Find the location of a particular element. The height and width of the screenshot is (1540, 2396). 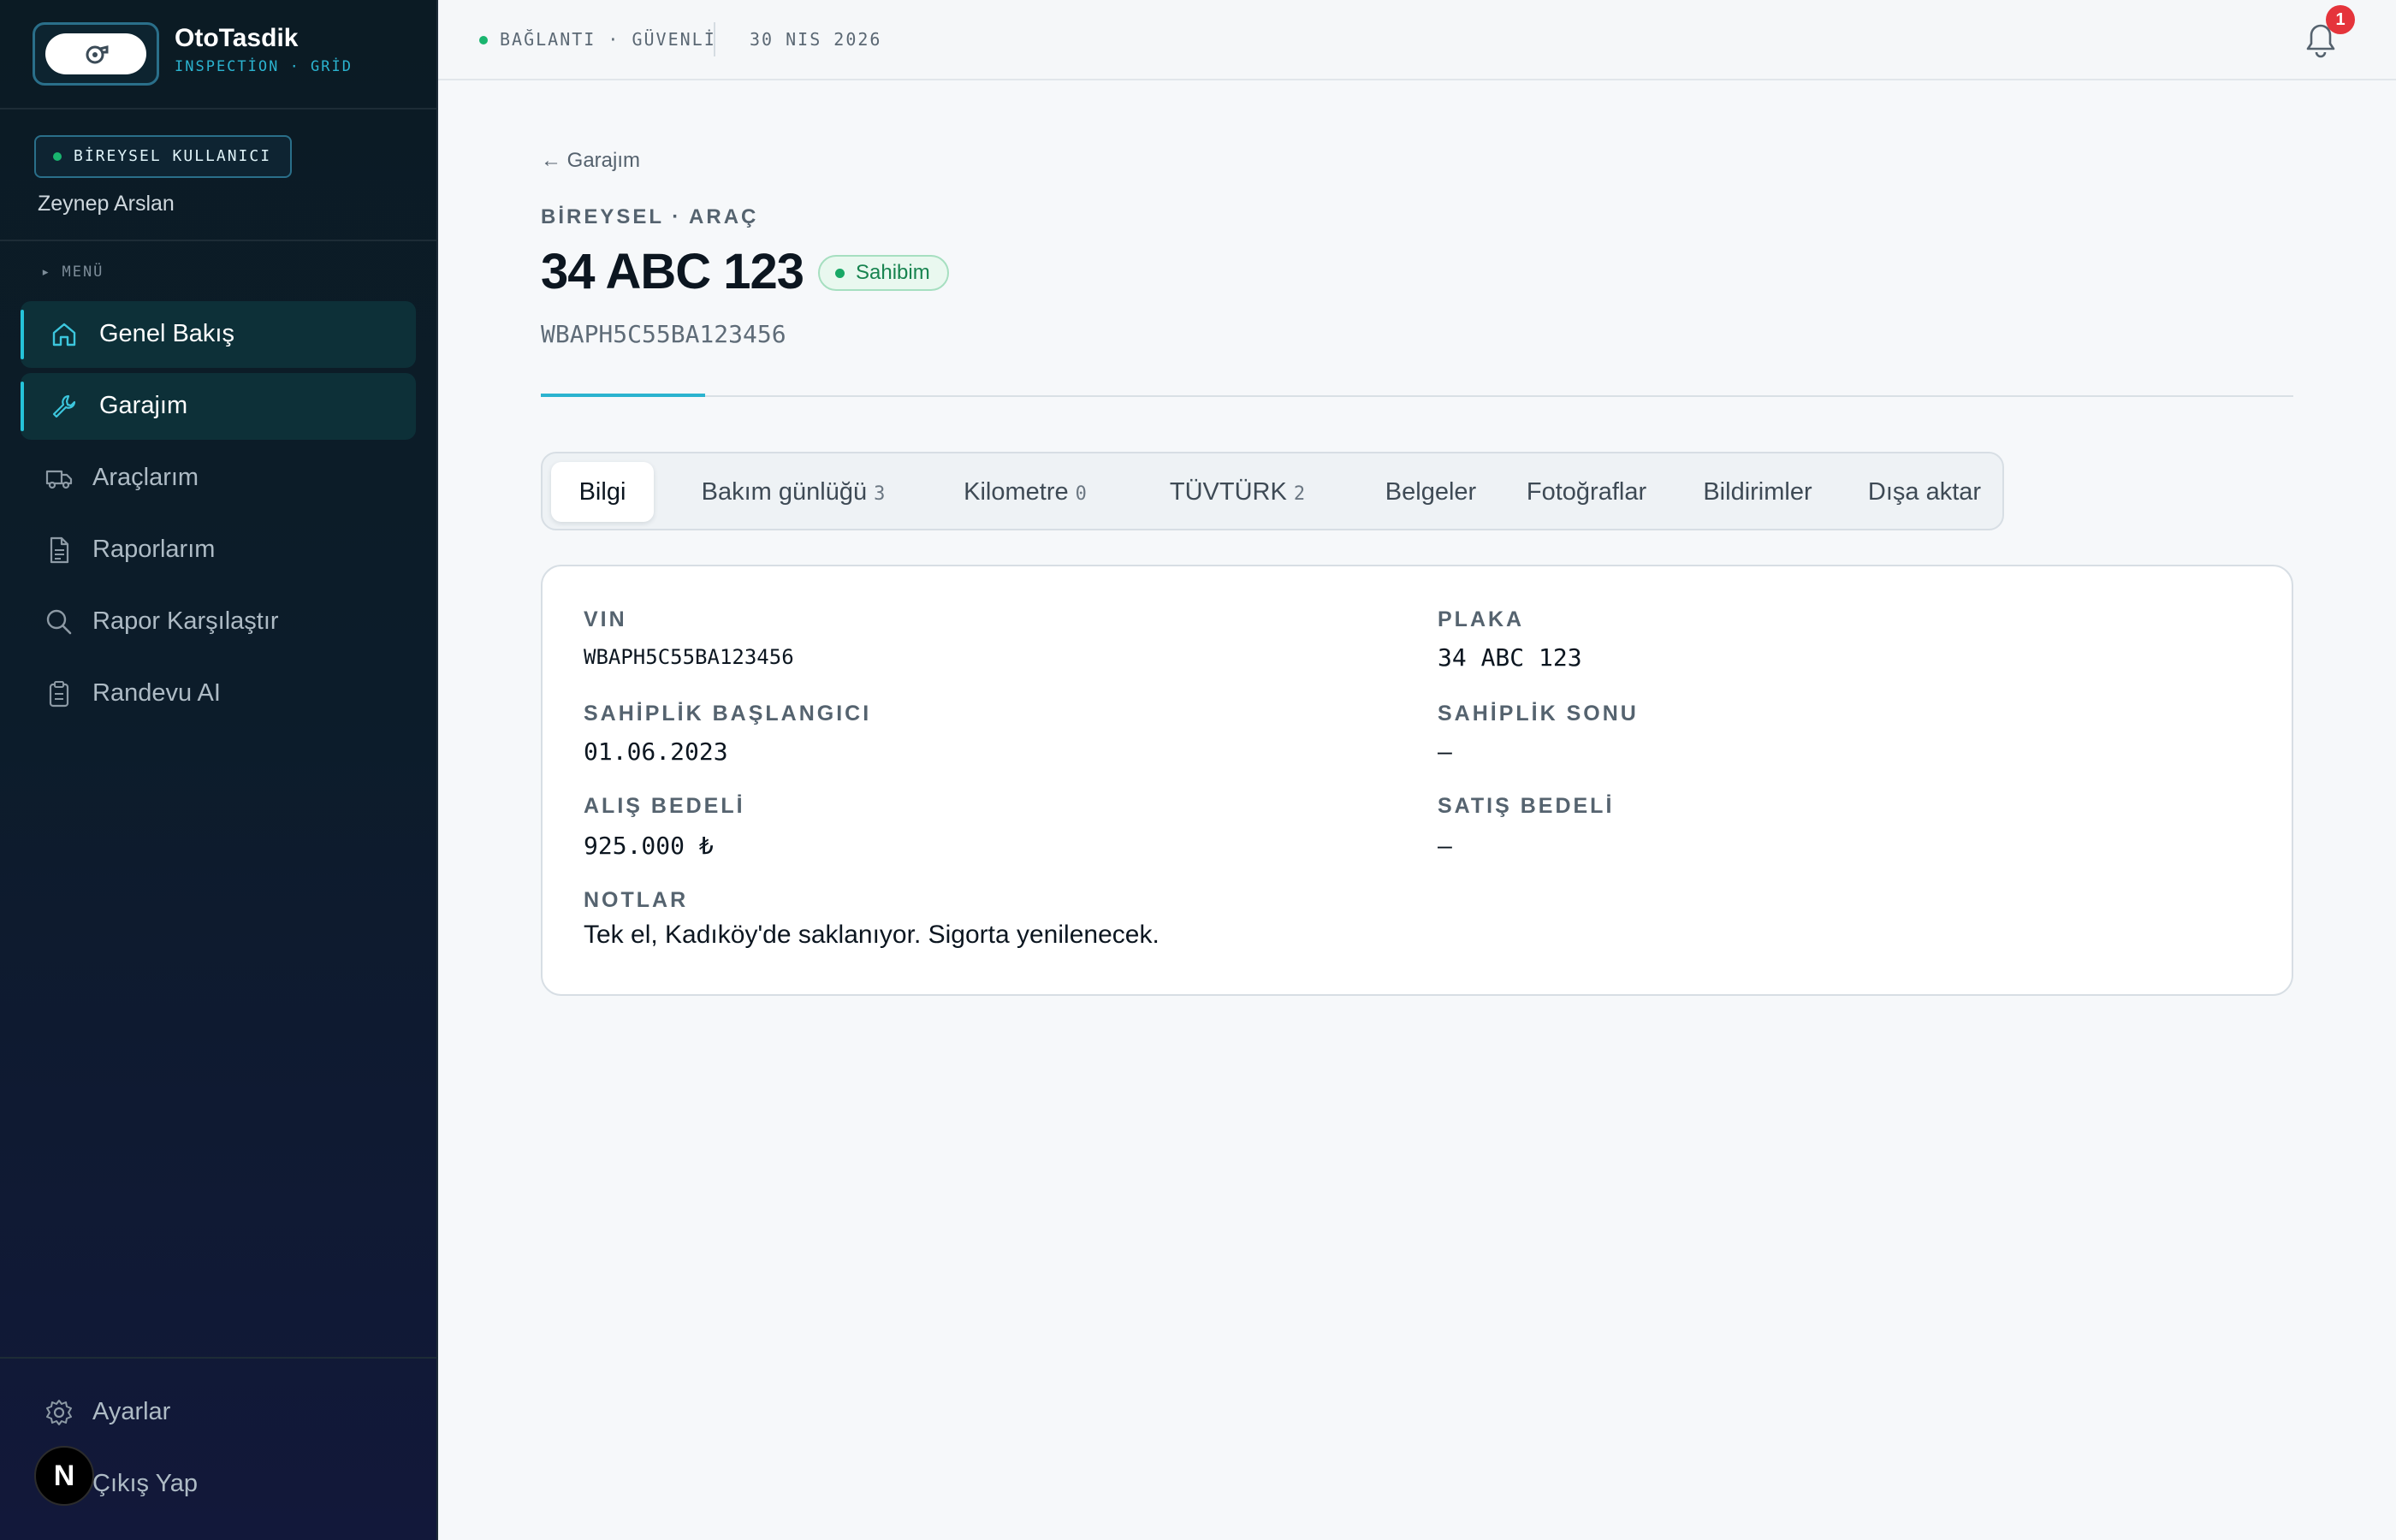

vin-value: WBAPH5C55BA123456 is located at coordinates (689, 657).